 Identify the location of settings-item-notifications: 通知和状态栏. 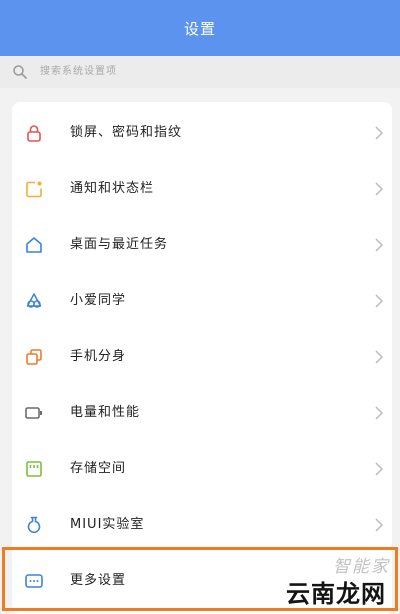
(202, 189).